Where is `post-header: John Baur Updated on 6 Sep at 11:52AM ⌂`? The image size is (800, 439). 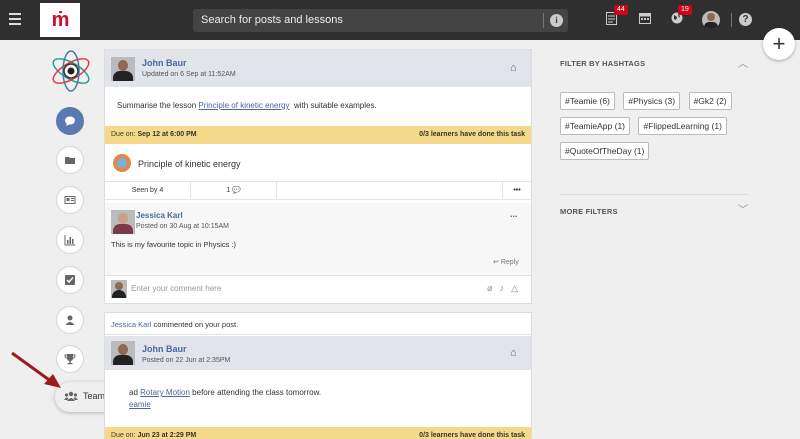 post-header: John Baur Updated on 6 Sep at 11:52AM ⌂ is located at coordinates (318, 68).